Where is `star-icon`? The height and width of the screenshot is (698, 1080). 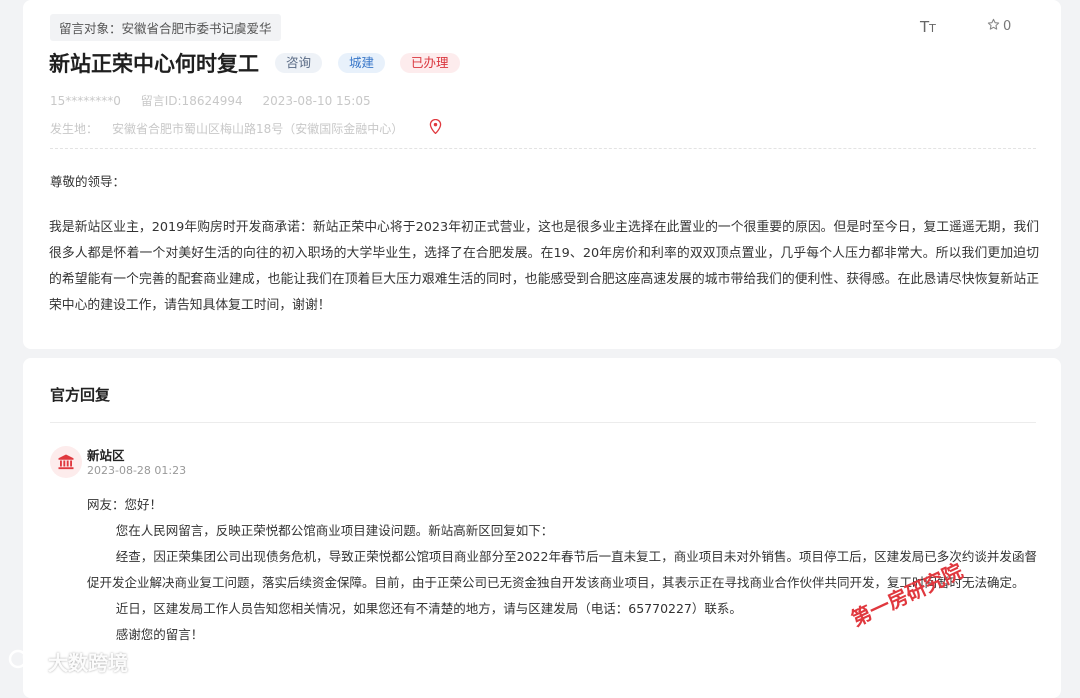
star-icon is located at coordinates (993, 26).